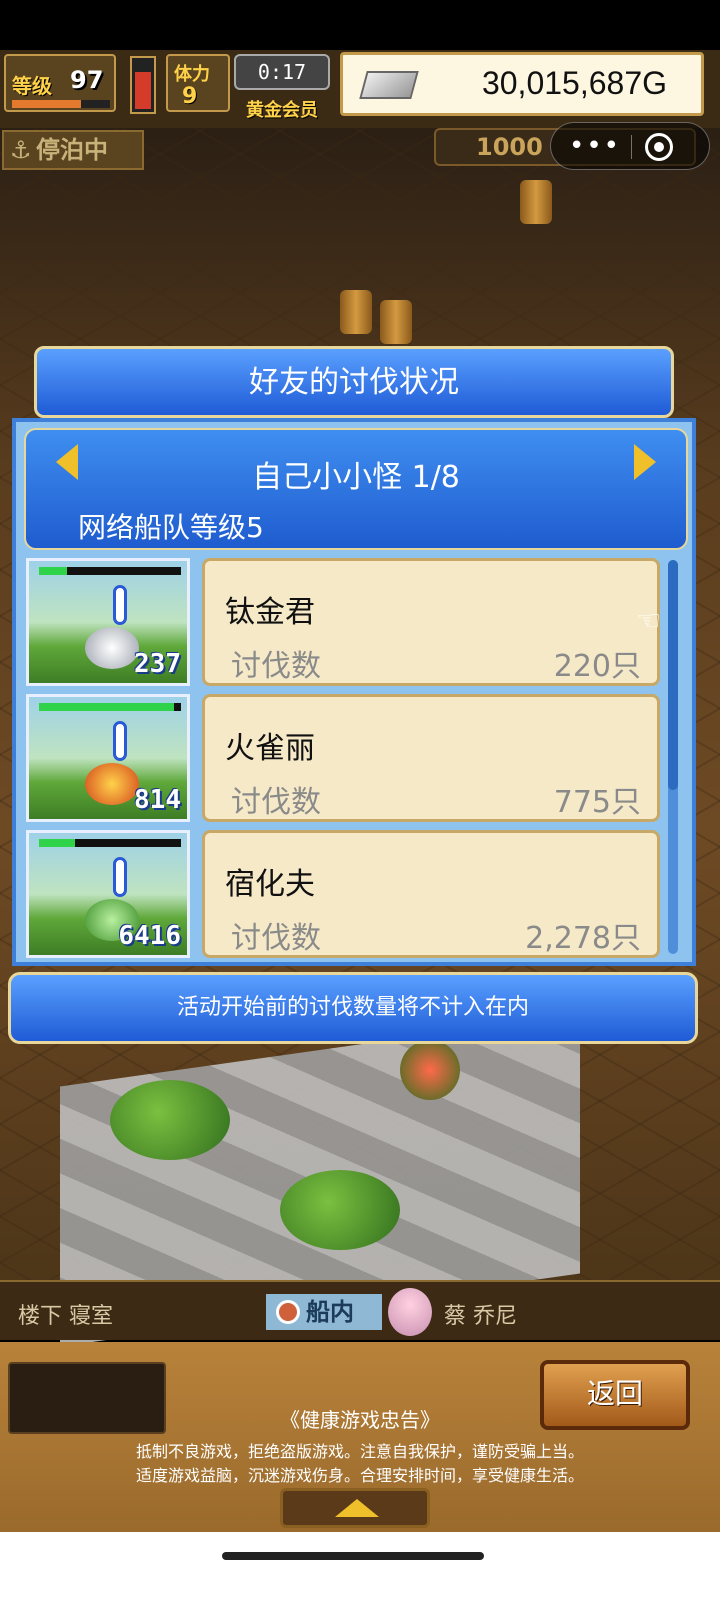 Image resolution: width=720 pixels, height=1600 pixels. What do you see at coordinates (595, 146) in the screenshot?
I see `more-dots-icon: •••` at bounding box center [595, 146].